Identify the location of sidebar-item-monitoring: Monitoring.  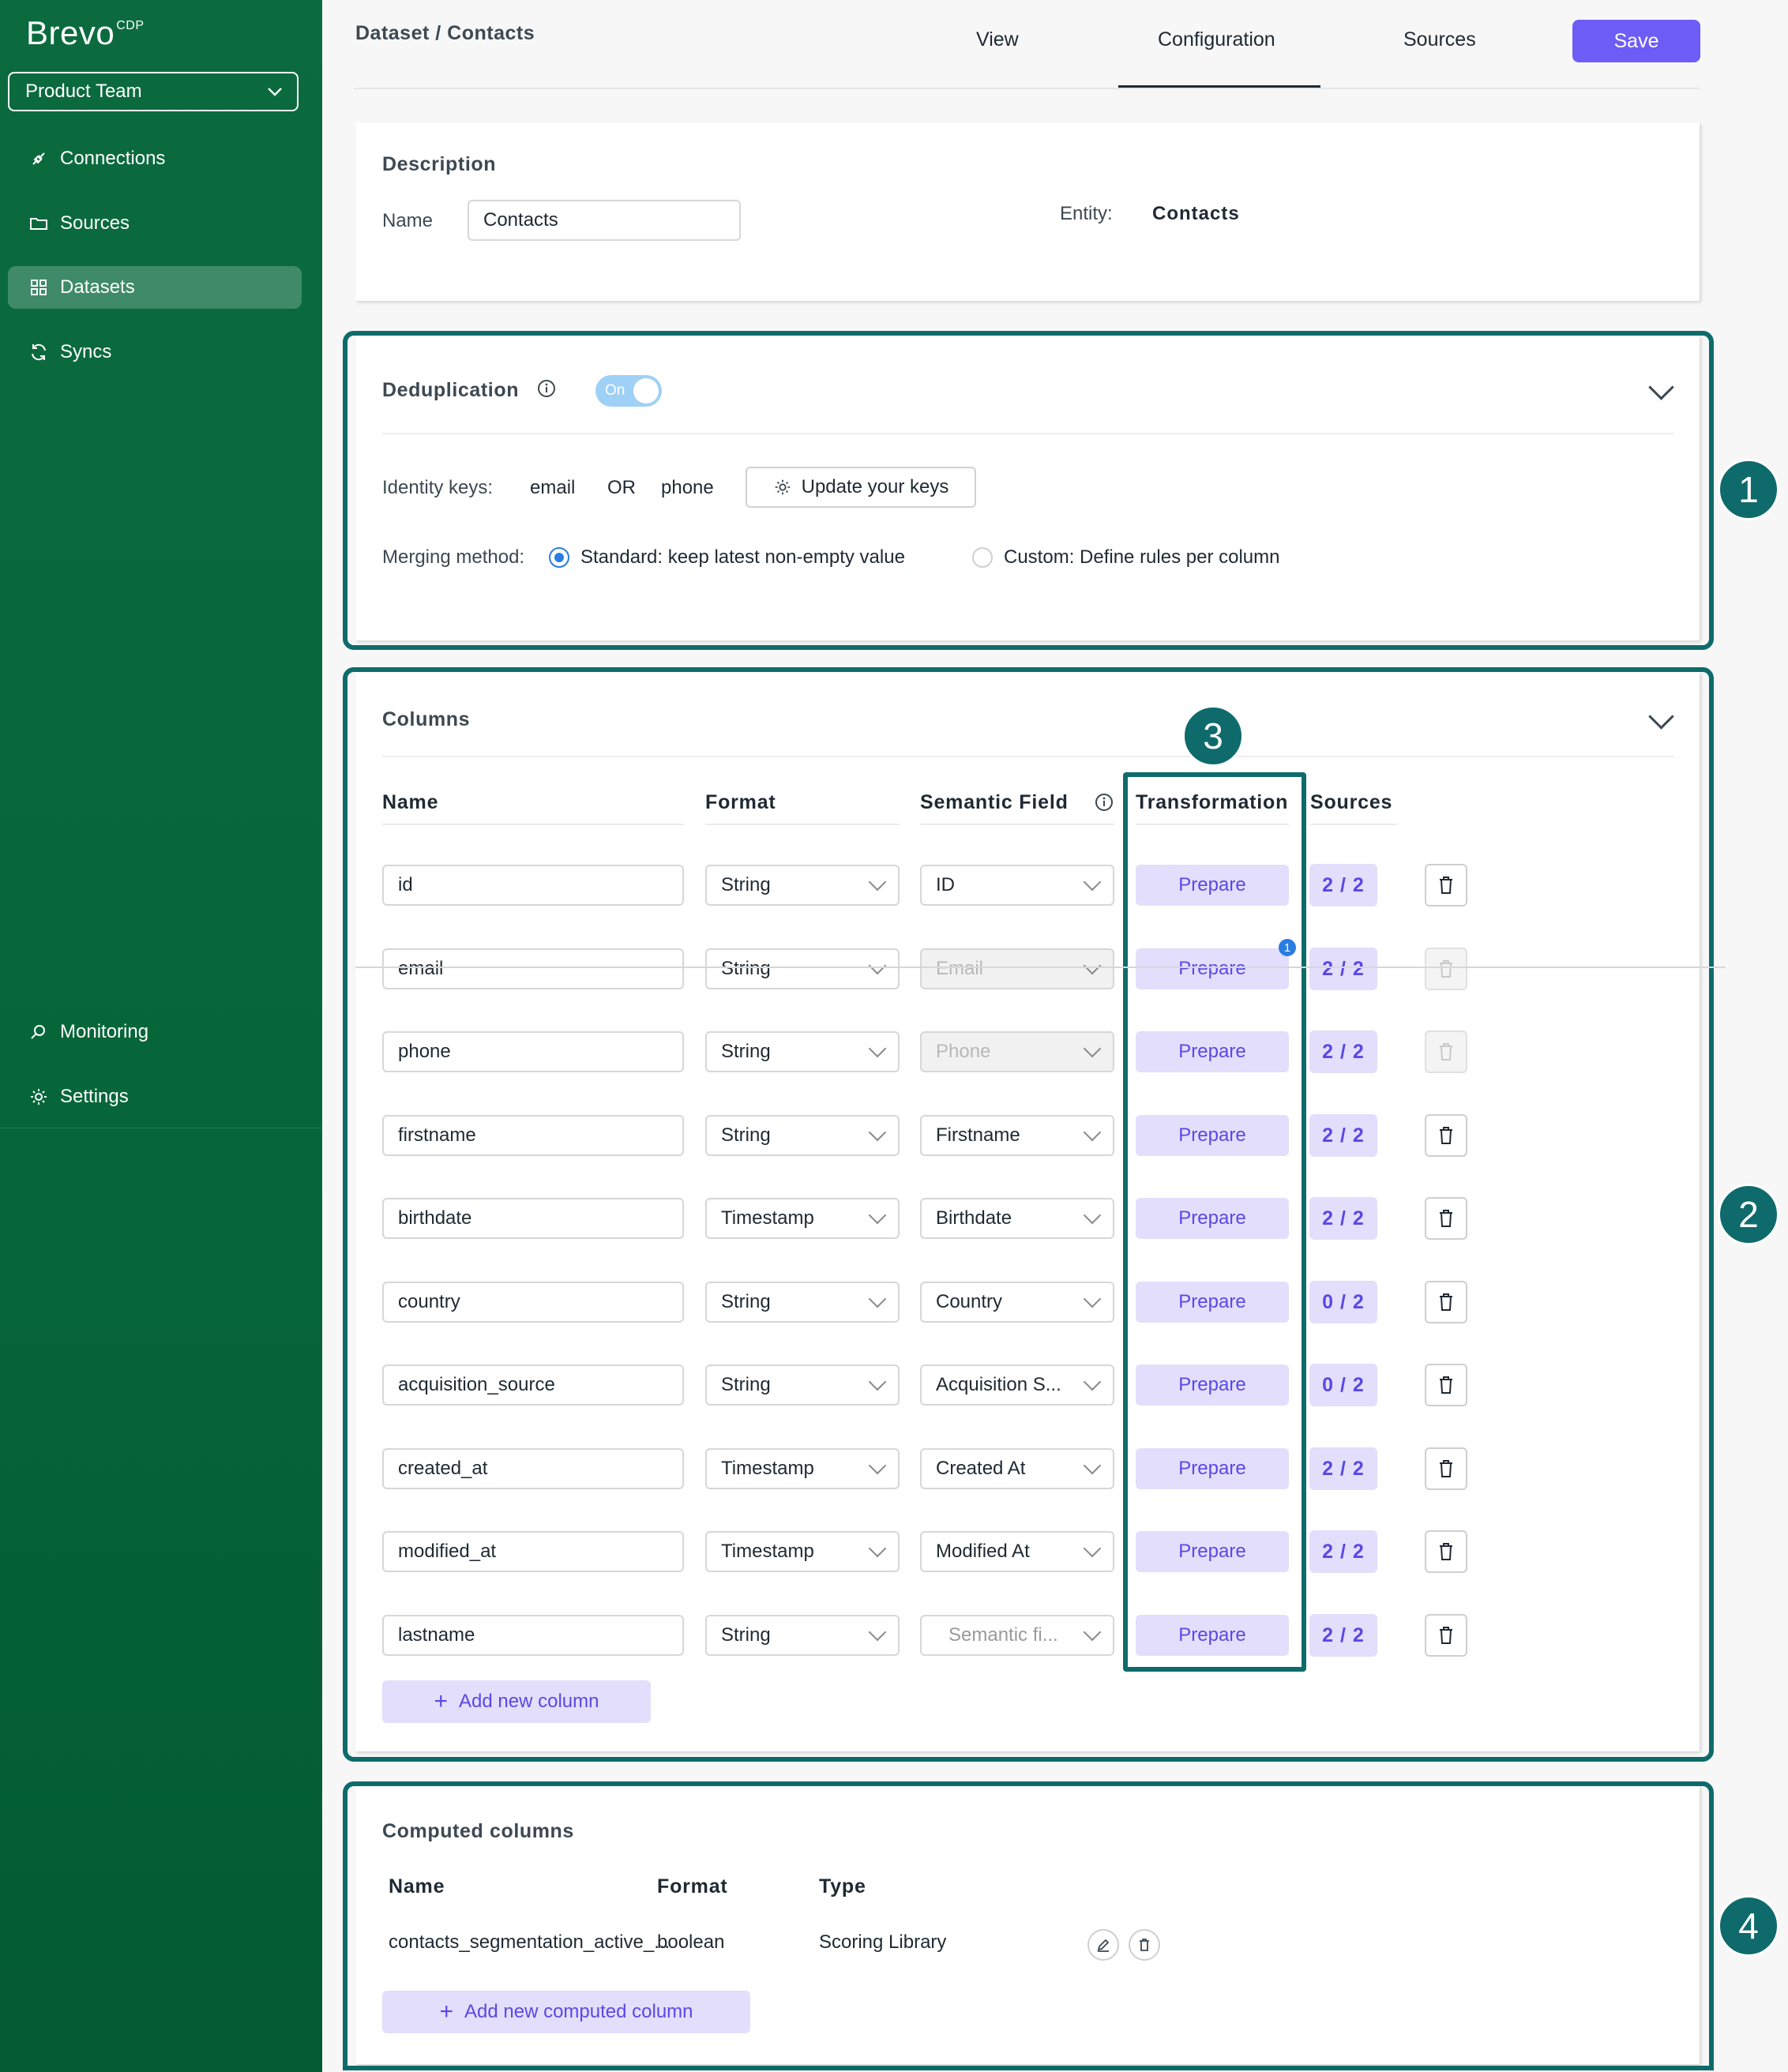
(155, 1032).